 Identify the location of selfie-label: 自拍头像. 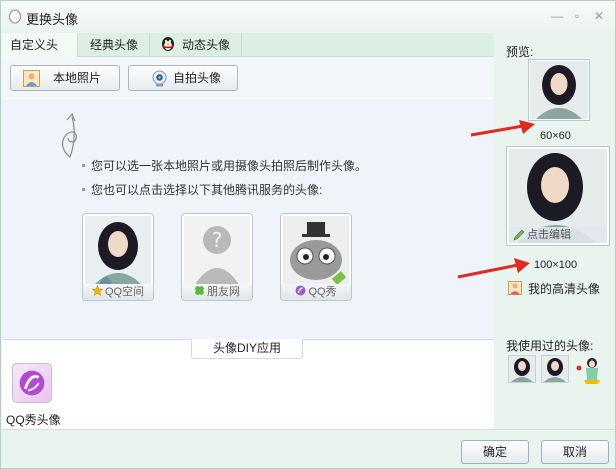
(197, 78).